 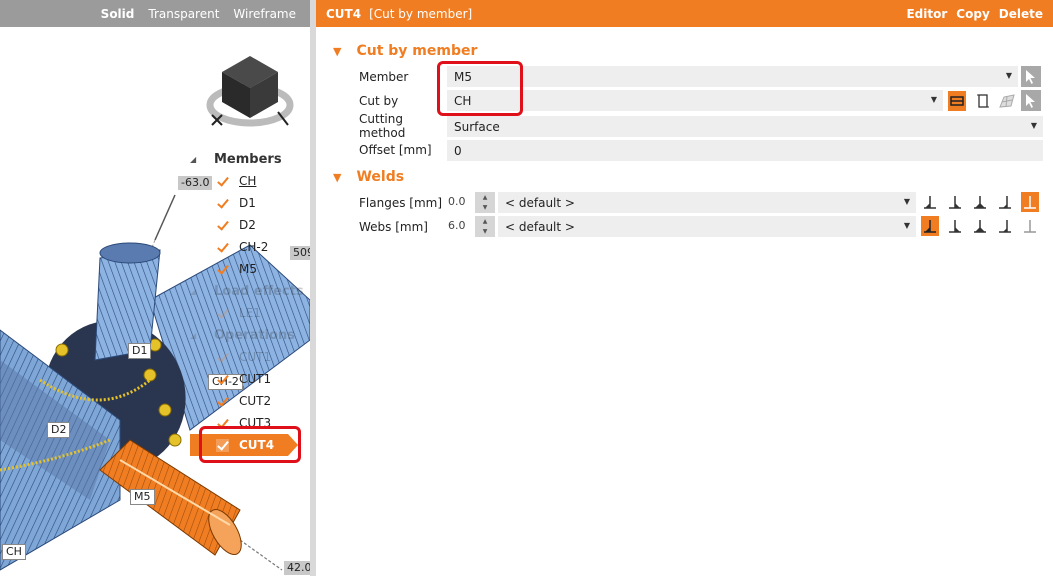 What do you see at coordinates (707, 202) in the screenshot?
I see `flanges-weld-type-select: < default > ▼` at bounding box center [707, 202].